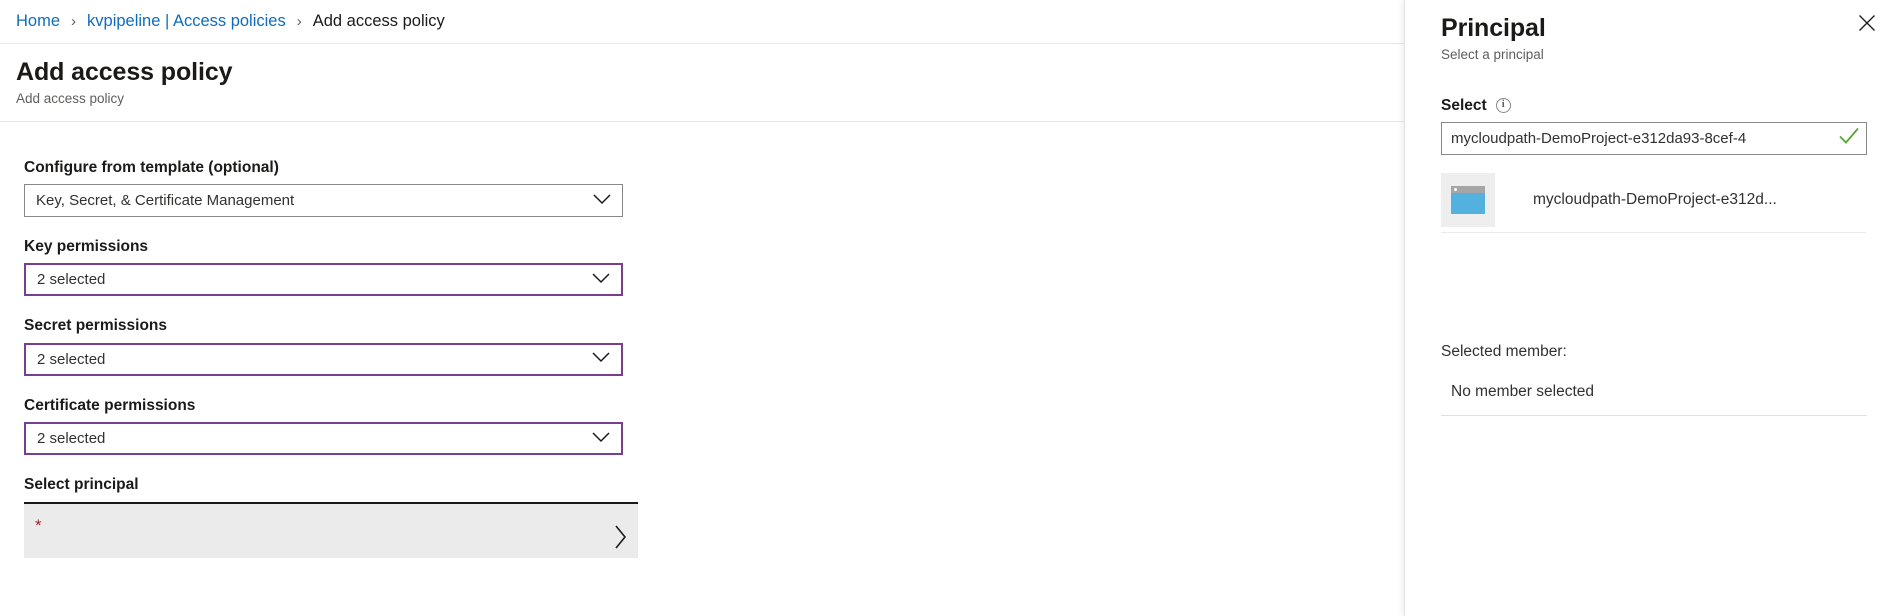  I want to click on field-secret-permissions: Secret permissions 2 selected, so click(323, 346).